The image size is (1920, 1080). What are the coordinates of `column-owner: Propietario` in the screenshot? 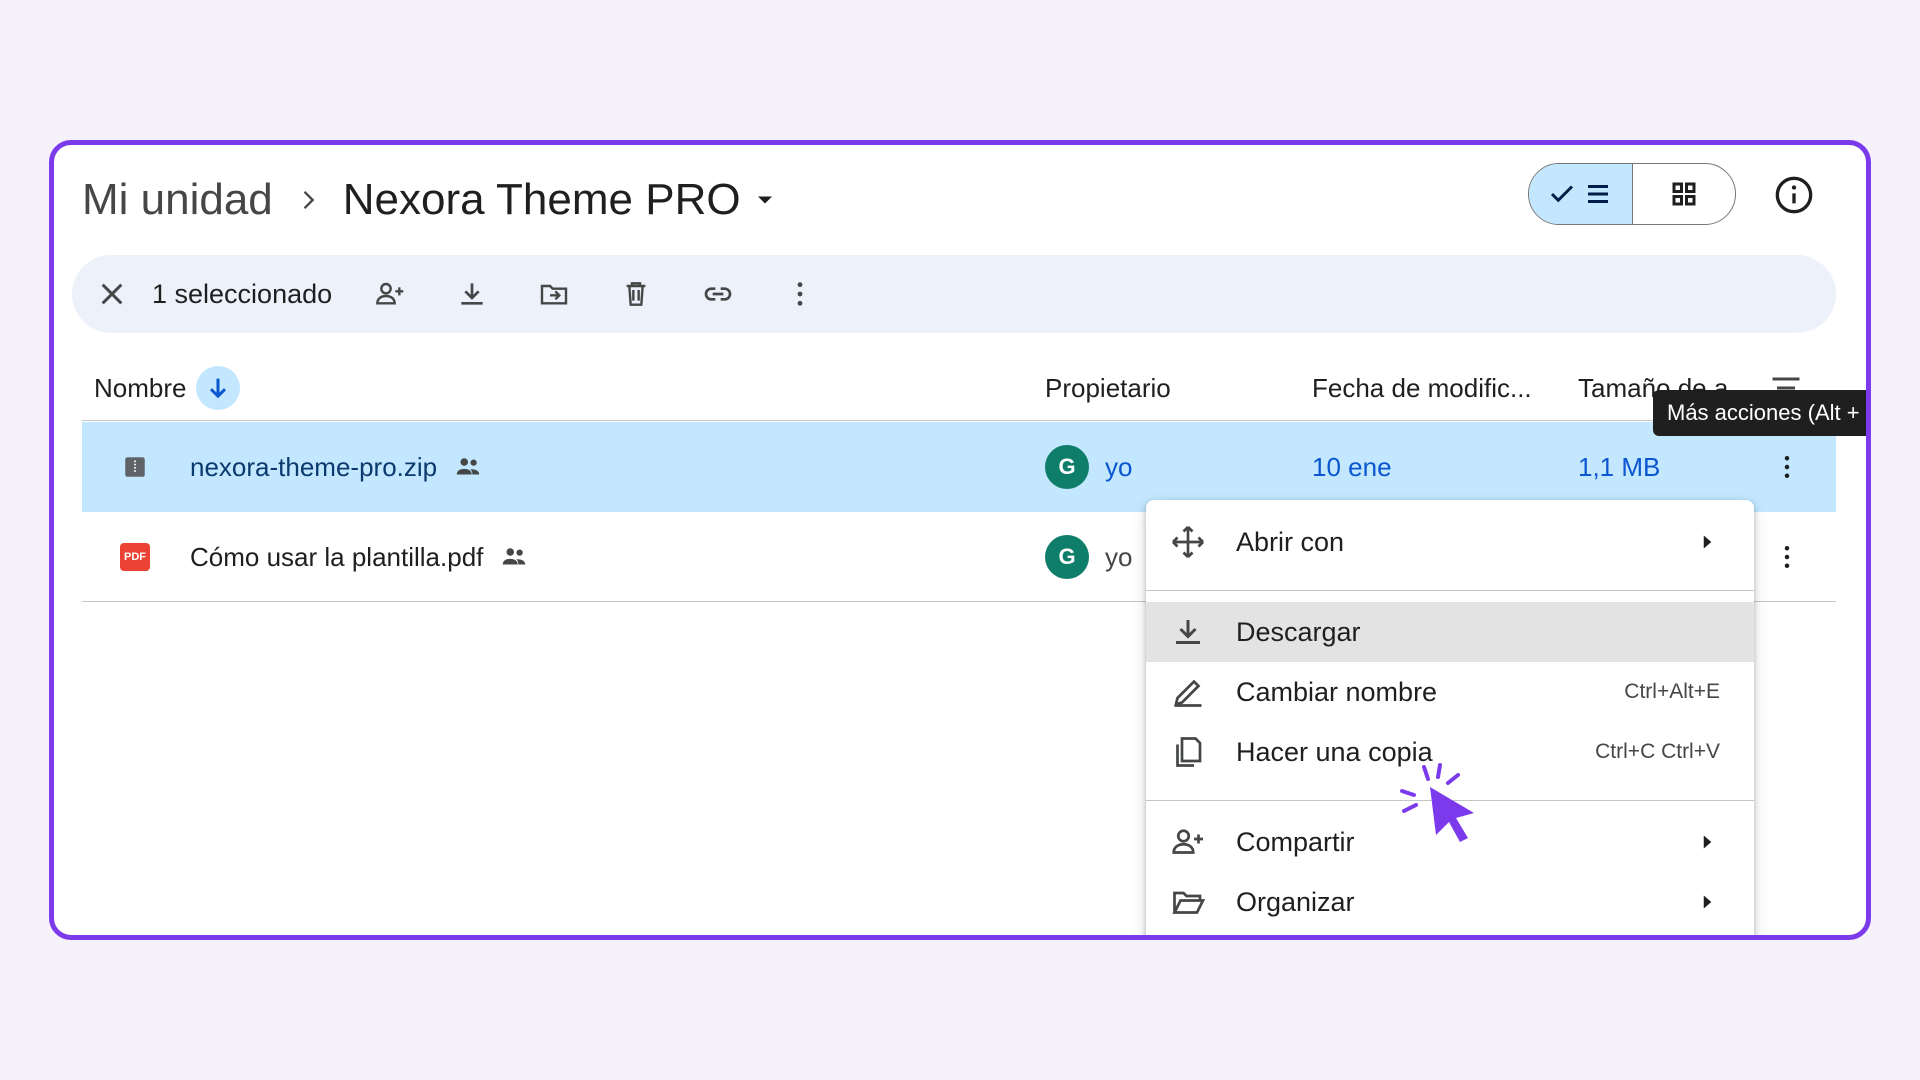 It's located at (1108, 388).